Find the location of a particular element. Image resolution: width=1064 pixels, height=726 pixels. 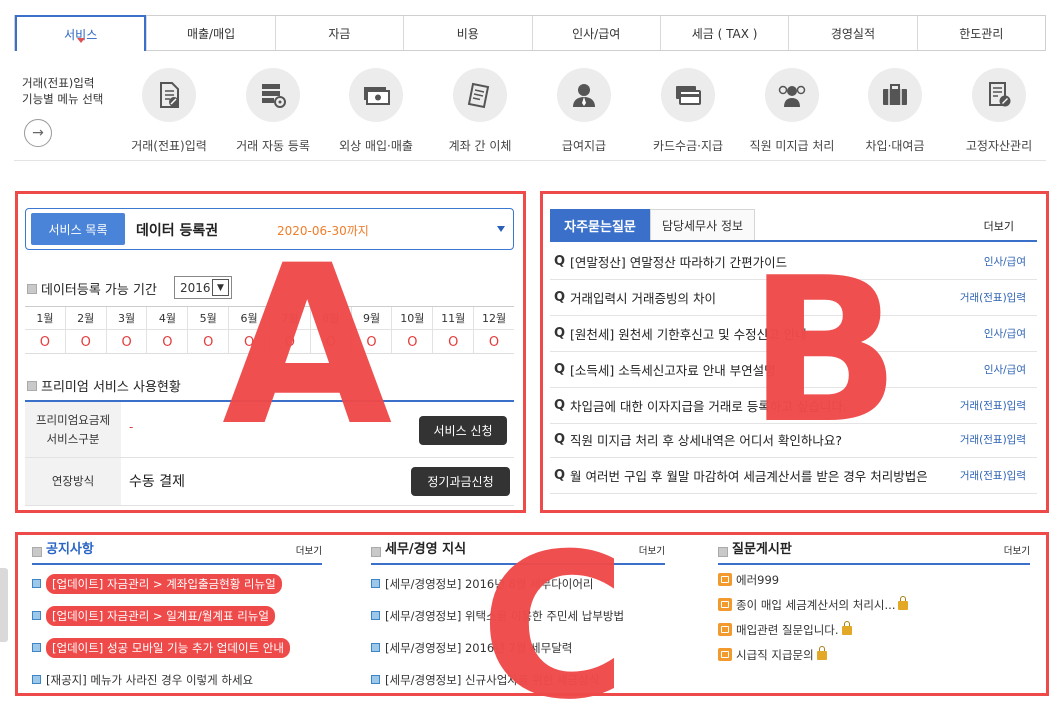

faq-item: Q 거래입력시 거래증빙의 차이 거래(전표)입력 is located at coordinates (793, 298).